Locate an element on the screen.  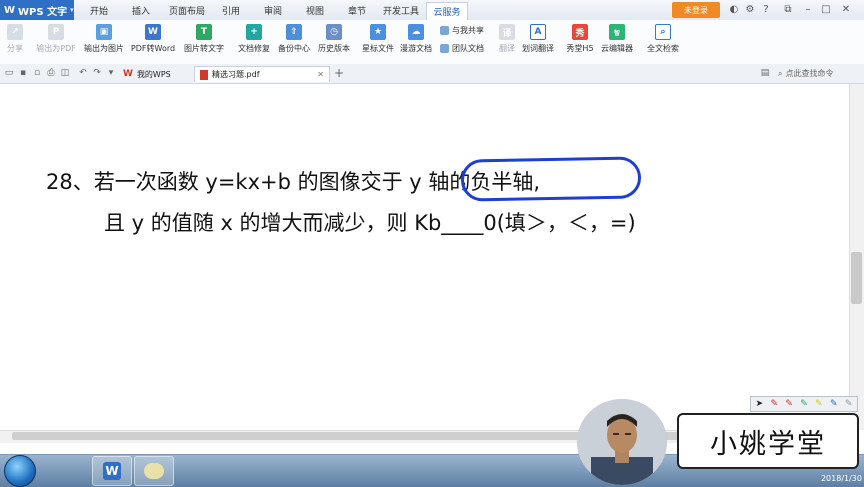
tab-page-layout: 页面布局 is located at coordinates (187, 10).